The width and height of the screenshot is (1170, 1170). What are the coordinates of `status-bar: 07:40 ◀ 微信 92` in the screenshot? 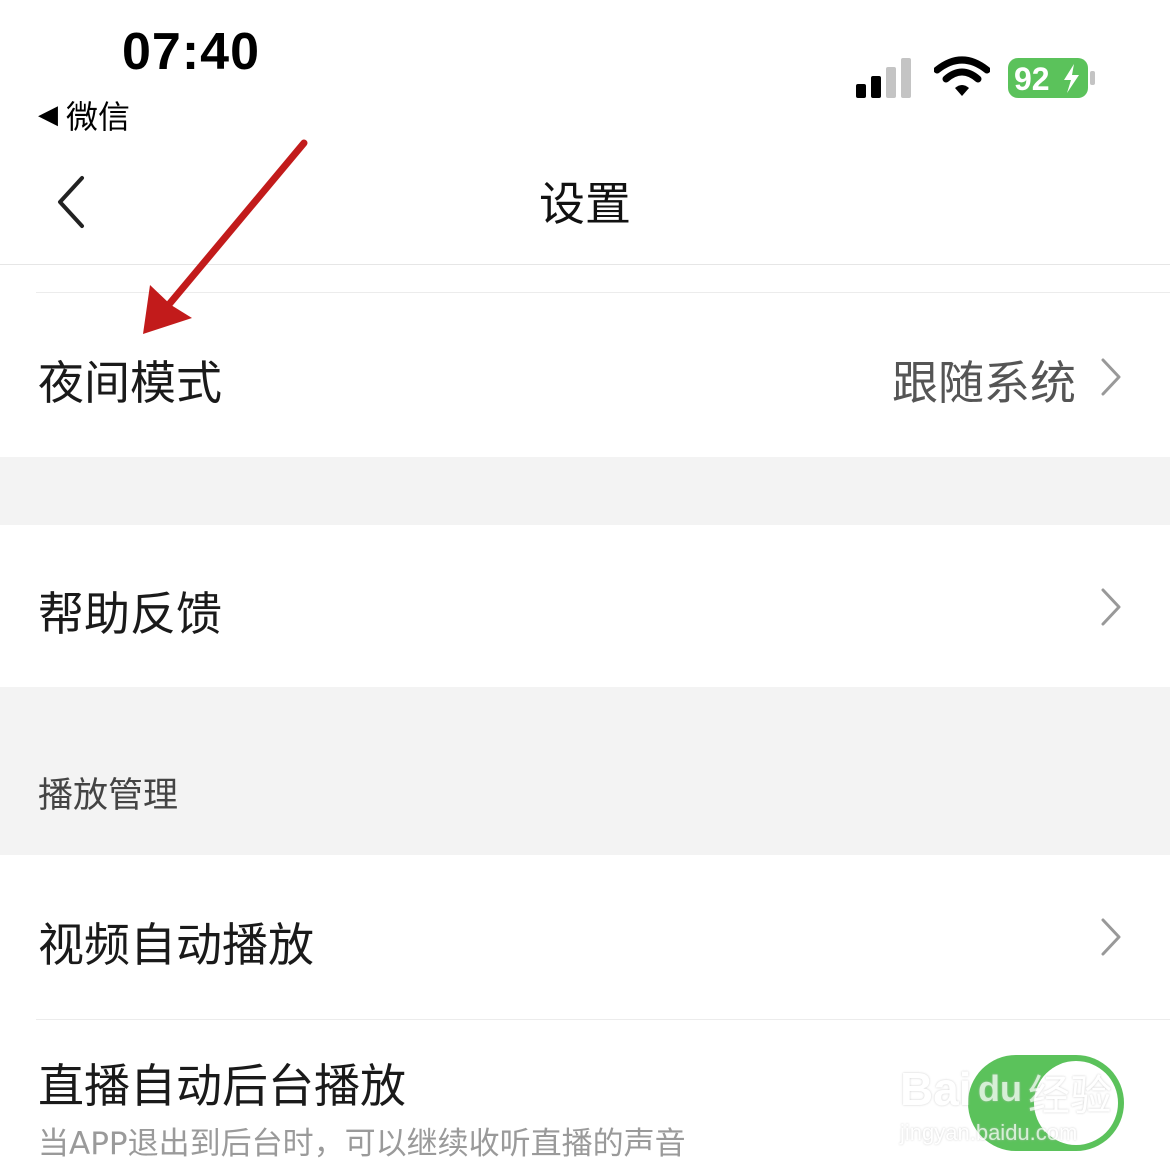 It's located at (585, 70).